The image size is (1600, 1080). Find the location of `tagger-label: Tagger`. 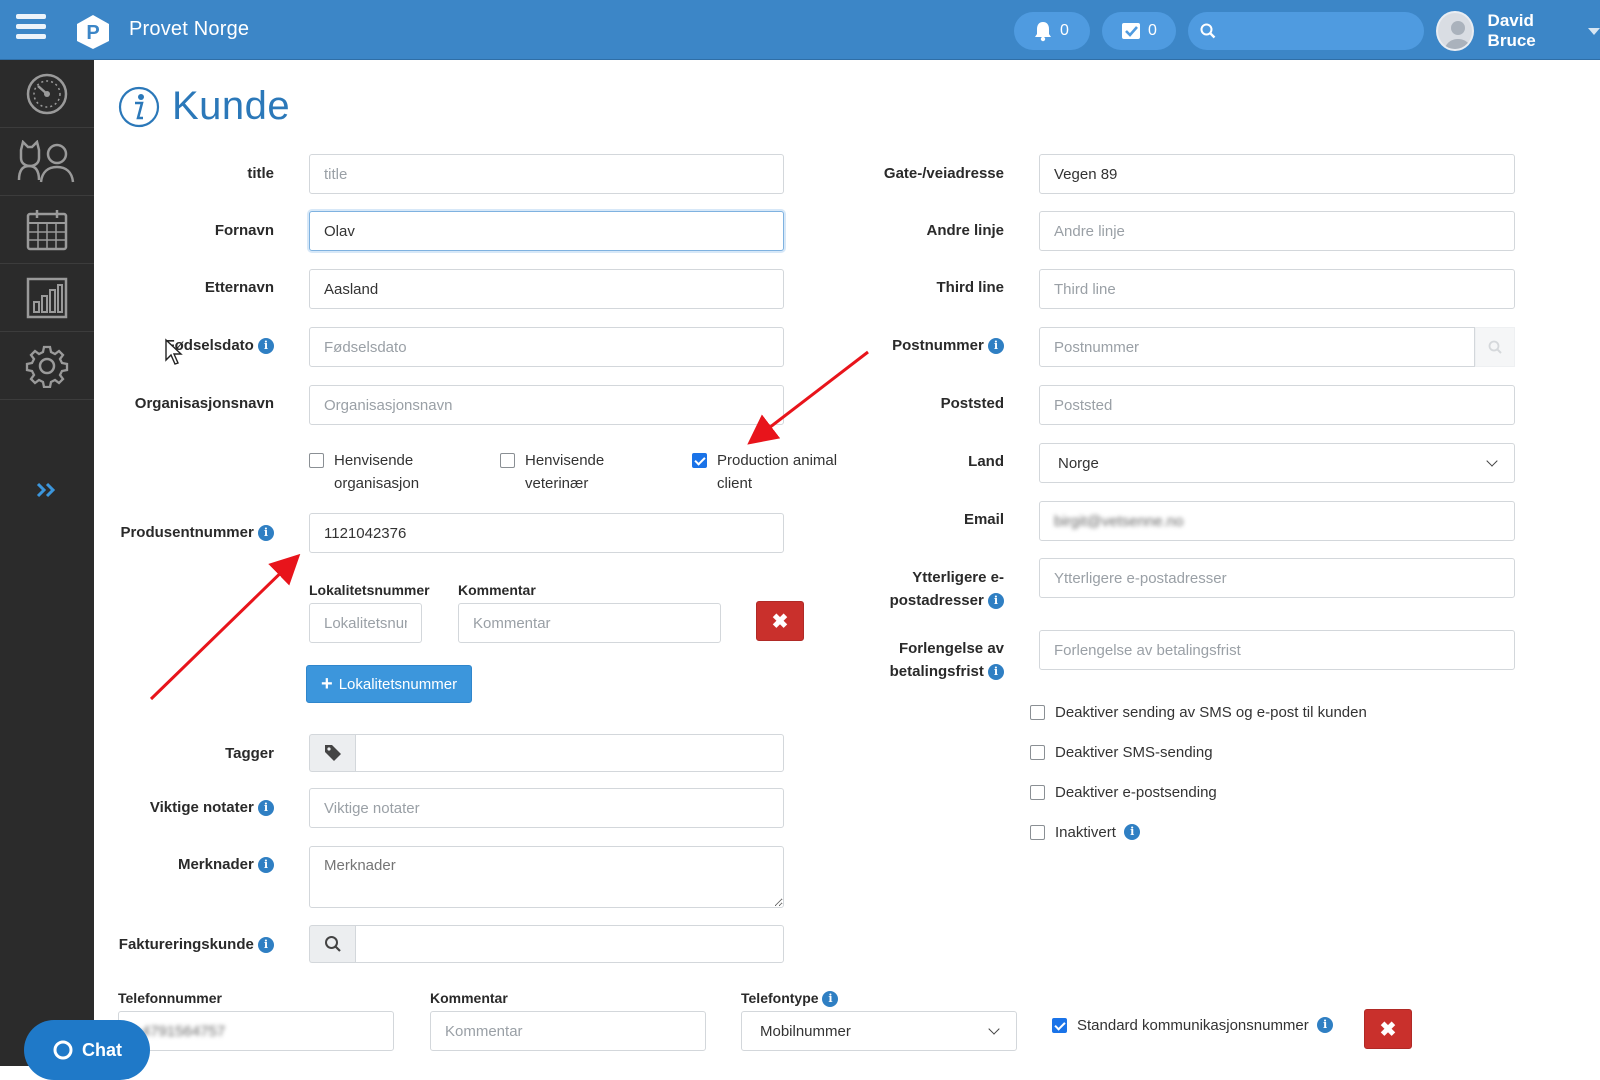

tagger-label: Tagger is located at coordinates (249, 753).